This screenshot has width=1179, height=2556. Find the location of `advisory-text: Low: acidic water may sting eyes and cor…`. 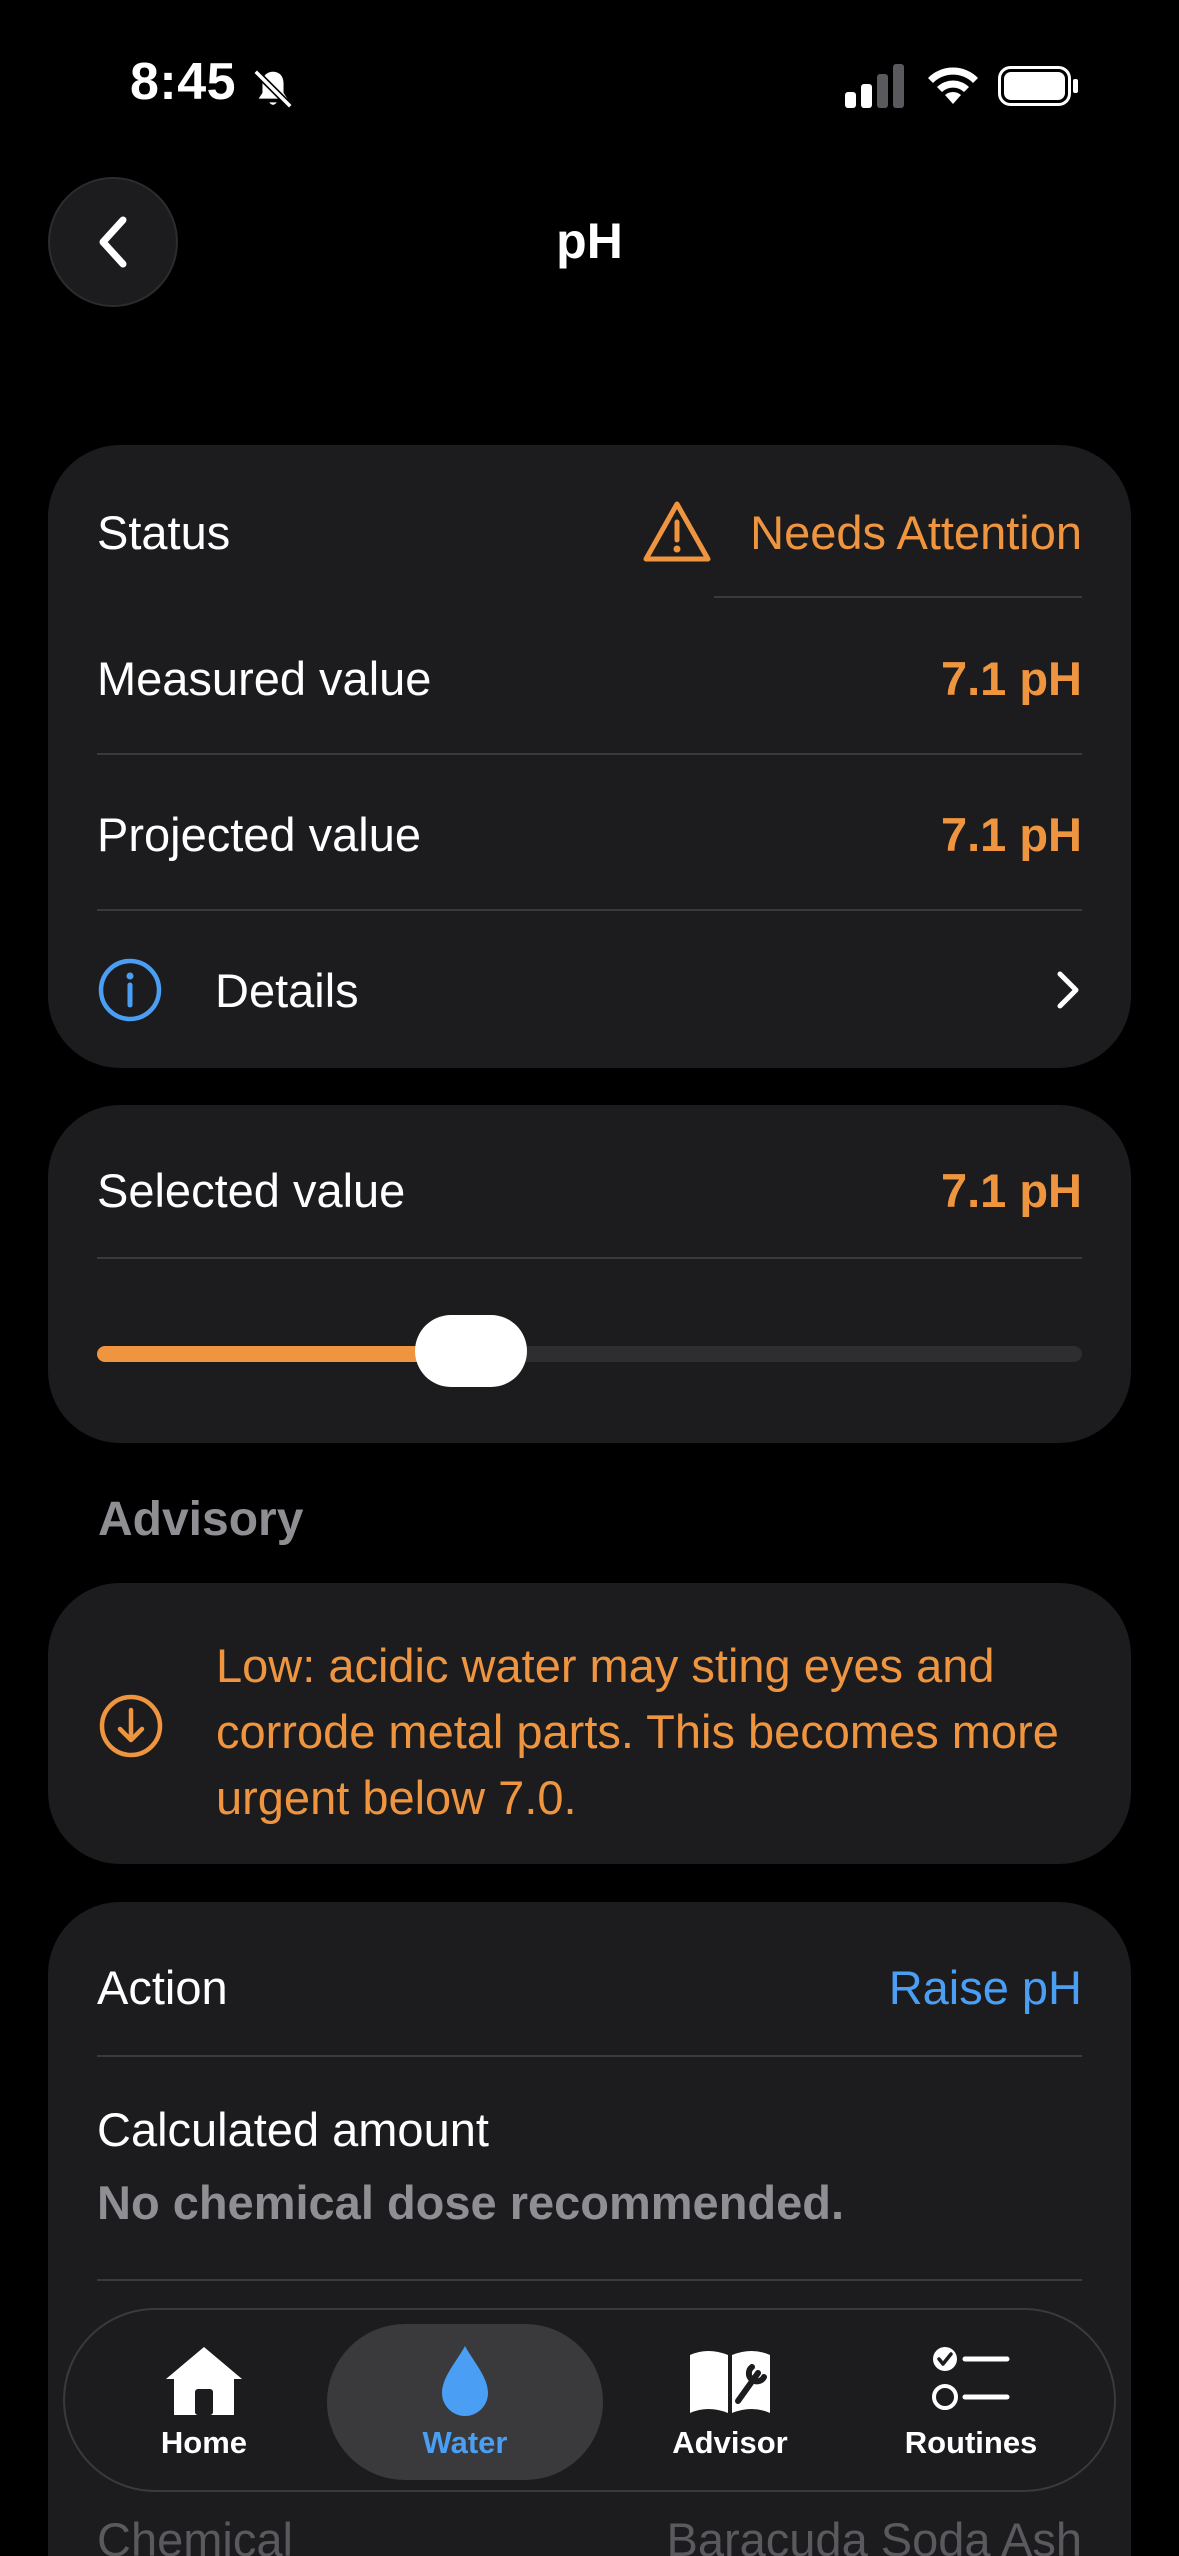

advisory-text: Low: acidic water may sting eyes and cor… is located at coordinates (637, 1731).